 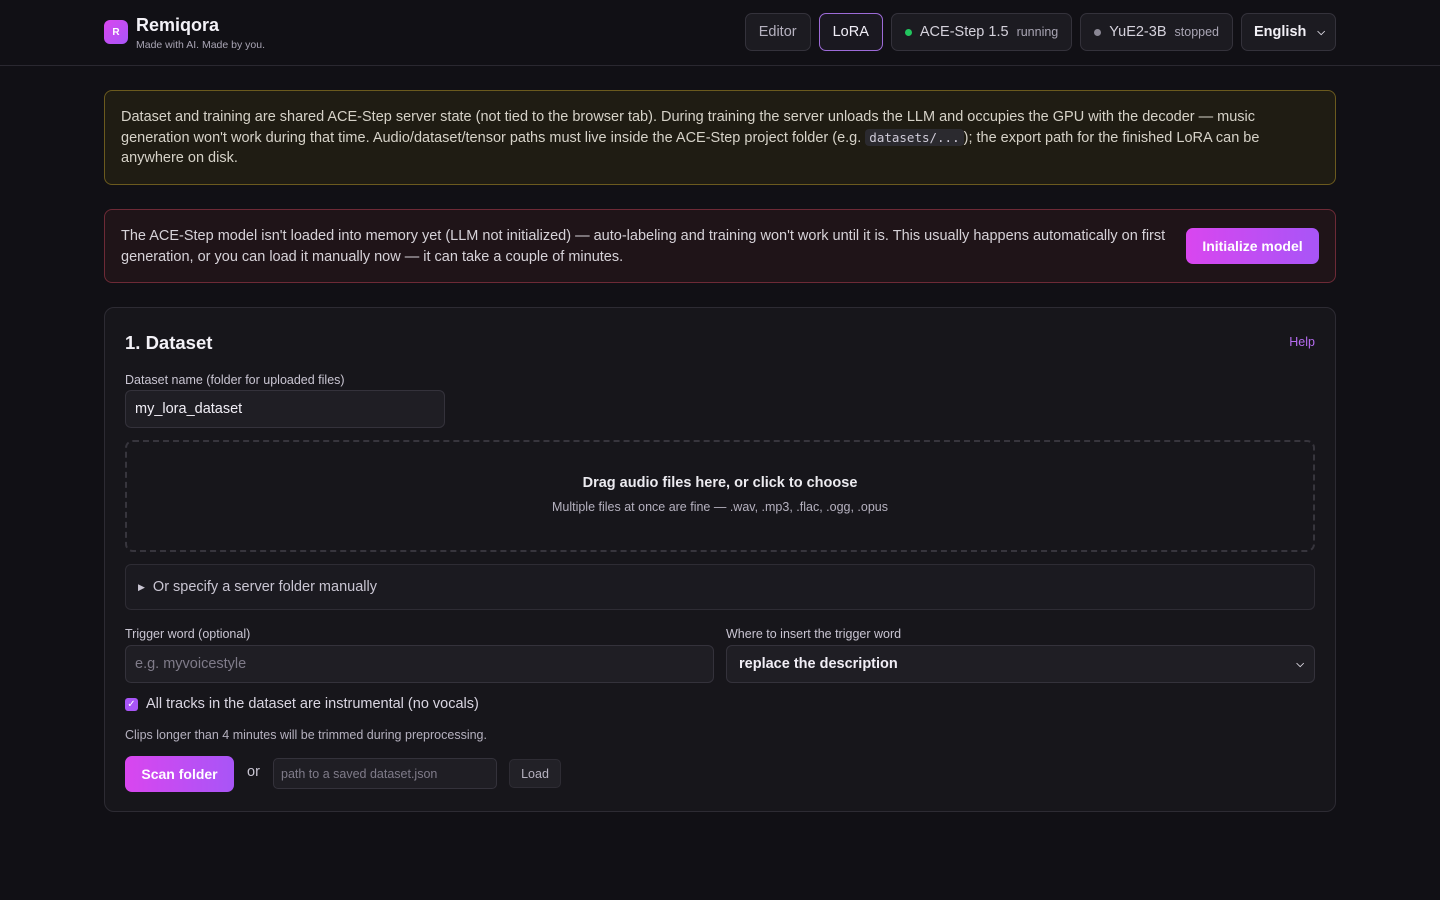 I want to click on dataset-json-path-input: path to a saved dataset.json, so click(x=385, y=773).